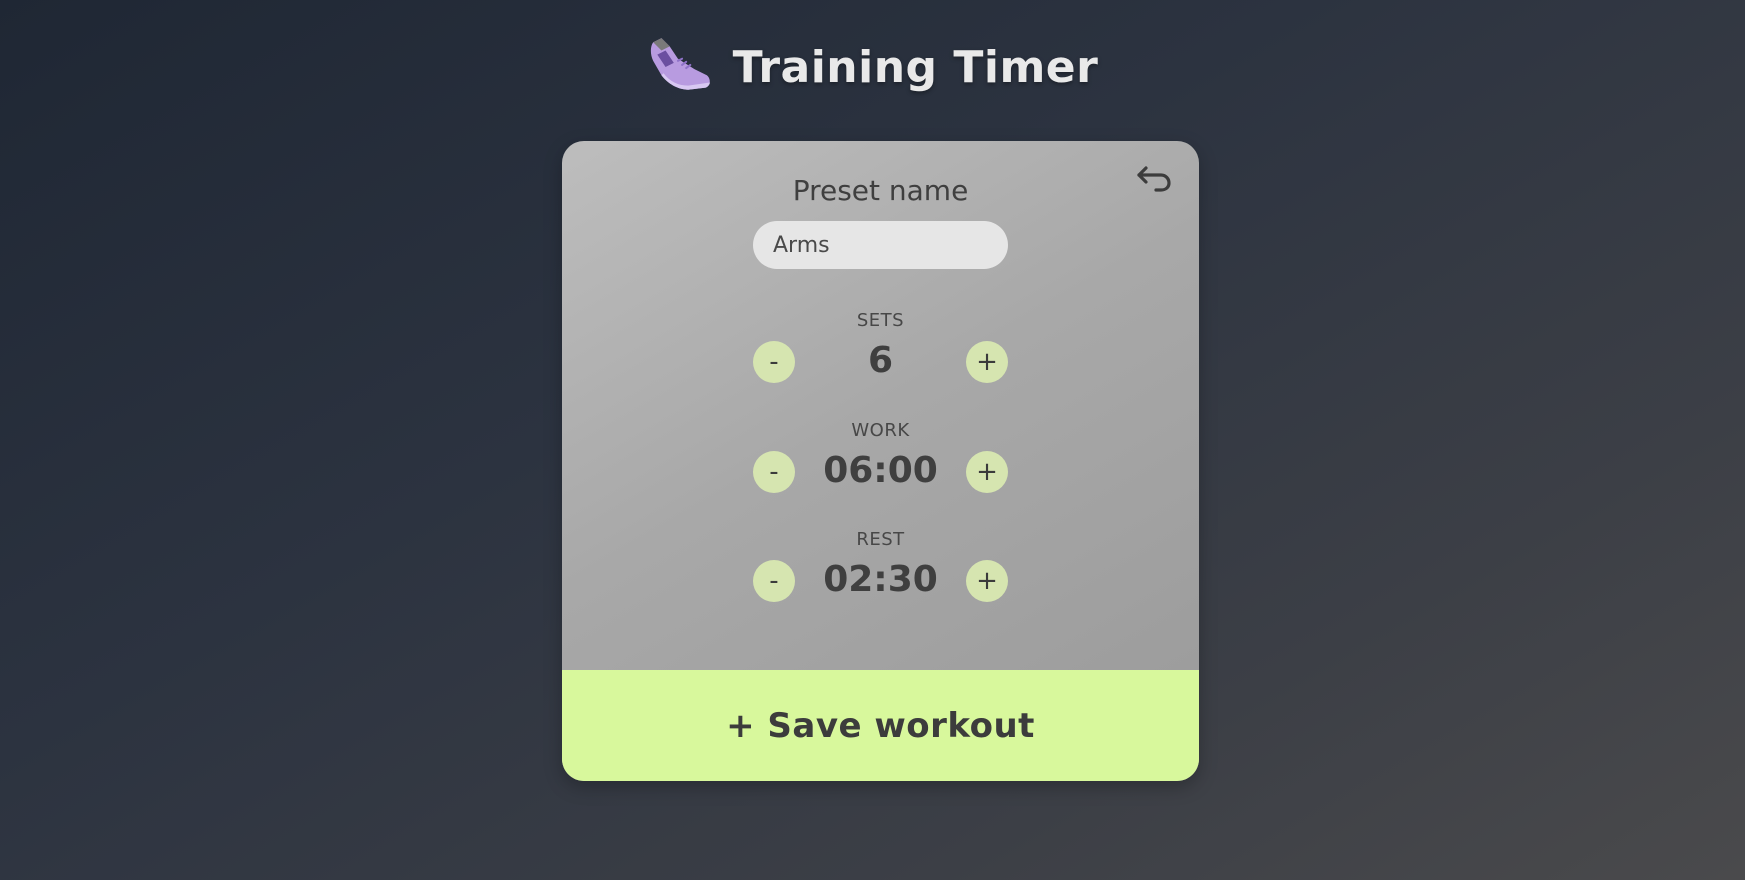  What do you see at coordinates (880, 539) in the screenshot?
I see `rest-label: REST` at bounding box center [880, 539].